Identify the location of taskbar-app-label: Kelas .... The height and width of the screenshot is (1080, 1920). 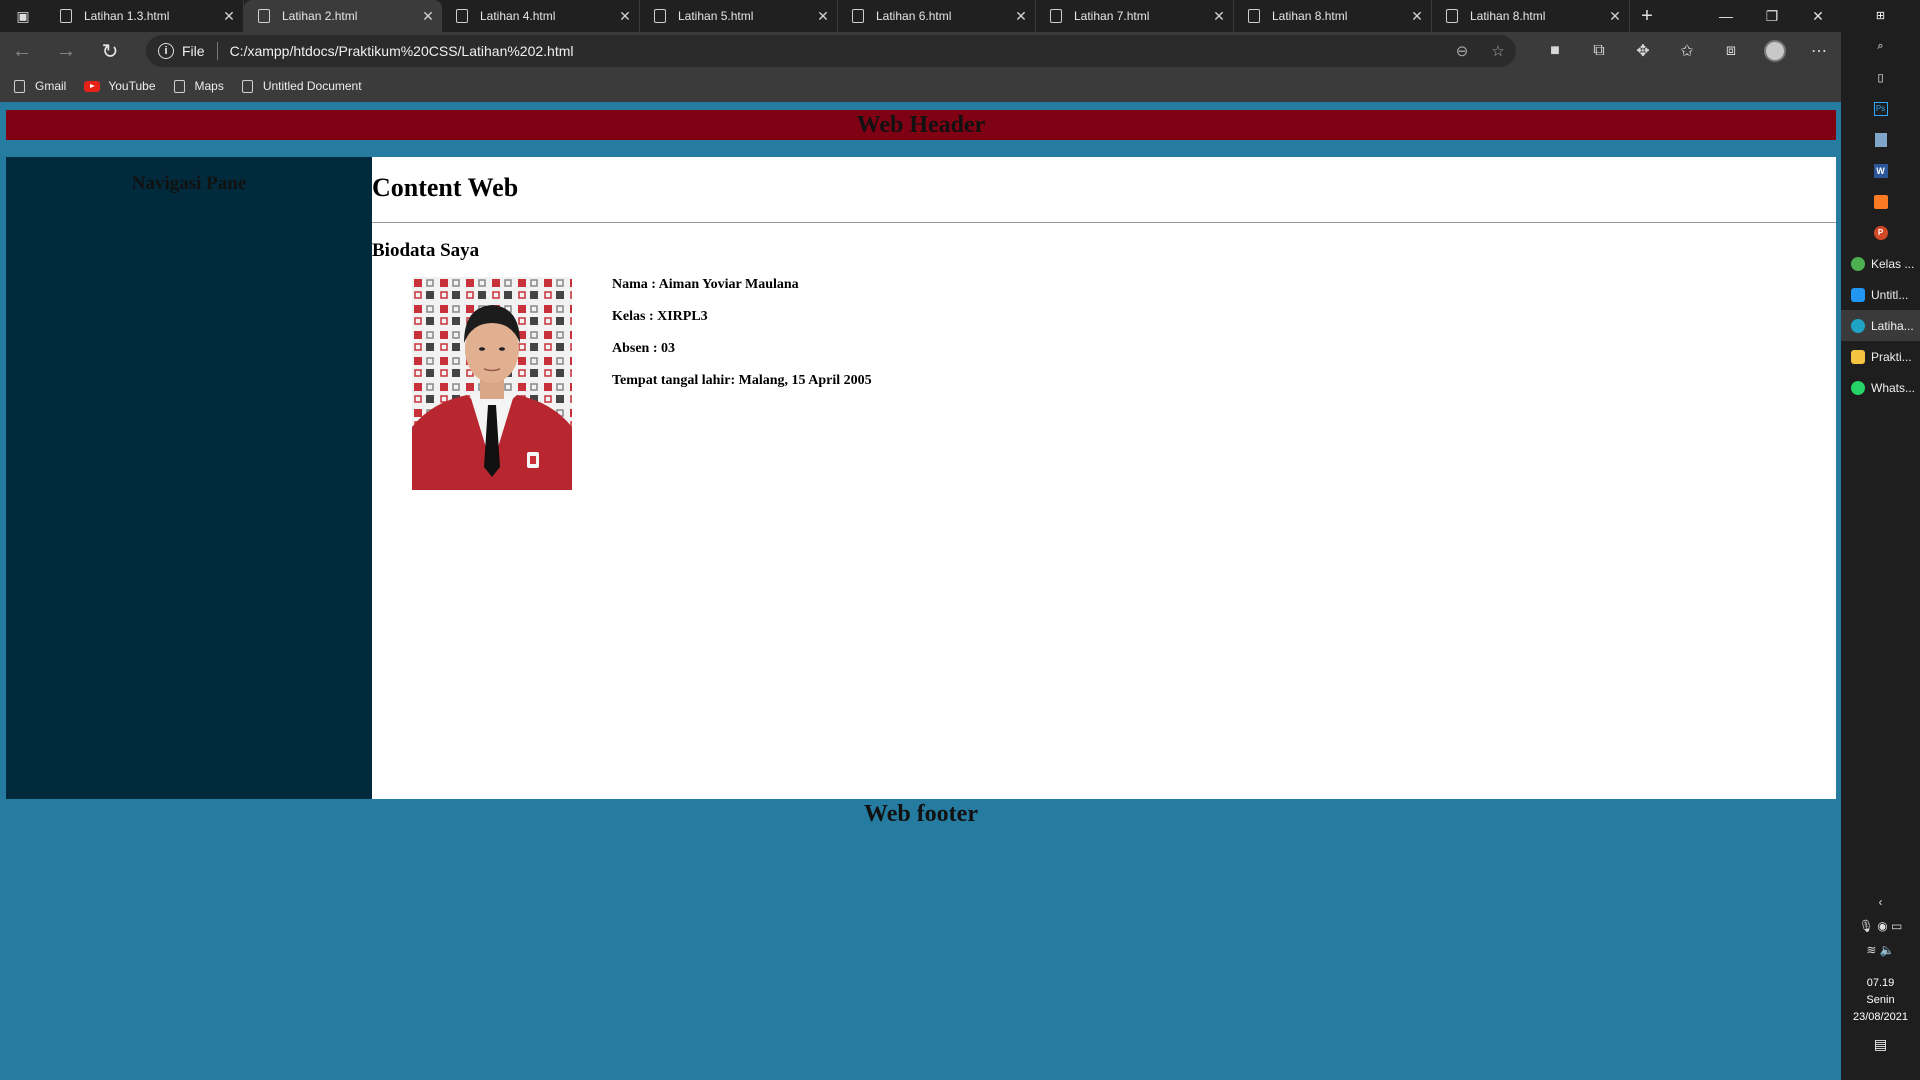
(1893, 263).